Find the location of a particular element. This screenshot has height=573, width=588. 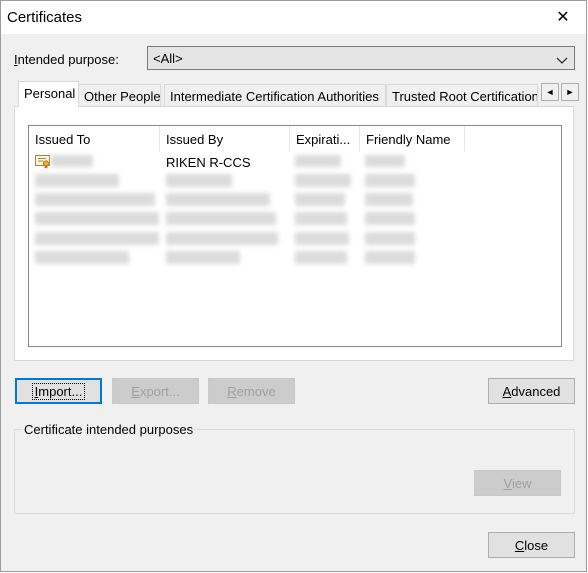

arrow-right-icon: ► is located at coordinates (570, 92).